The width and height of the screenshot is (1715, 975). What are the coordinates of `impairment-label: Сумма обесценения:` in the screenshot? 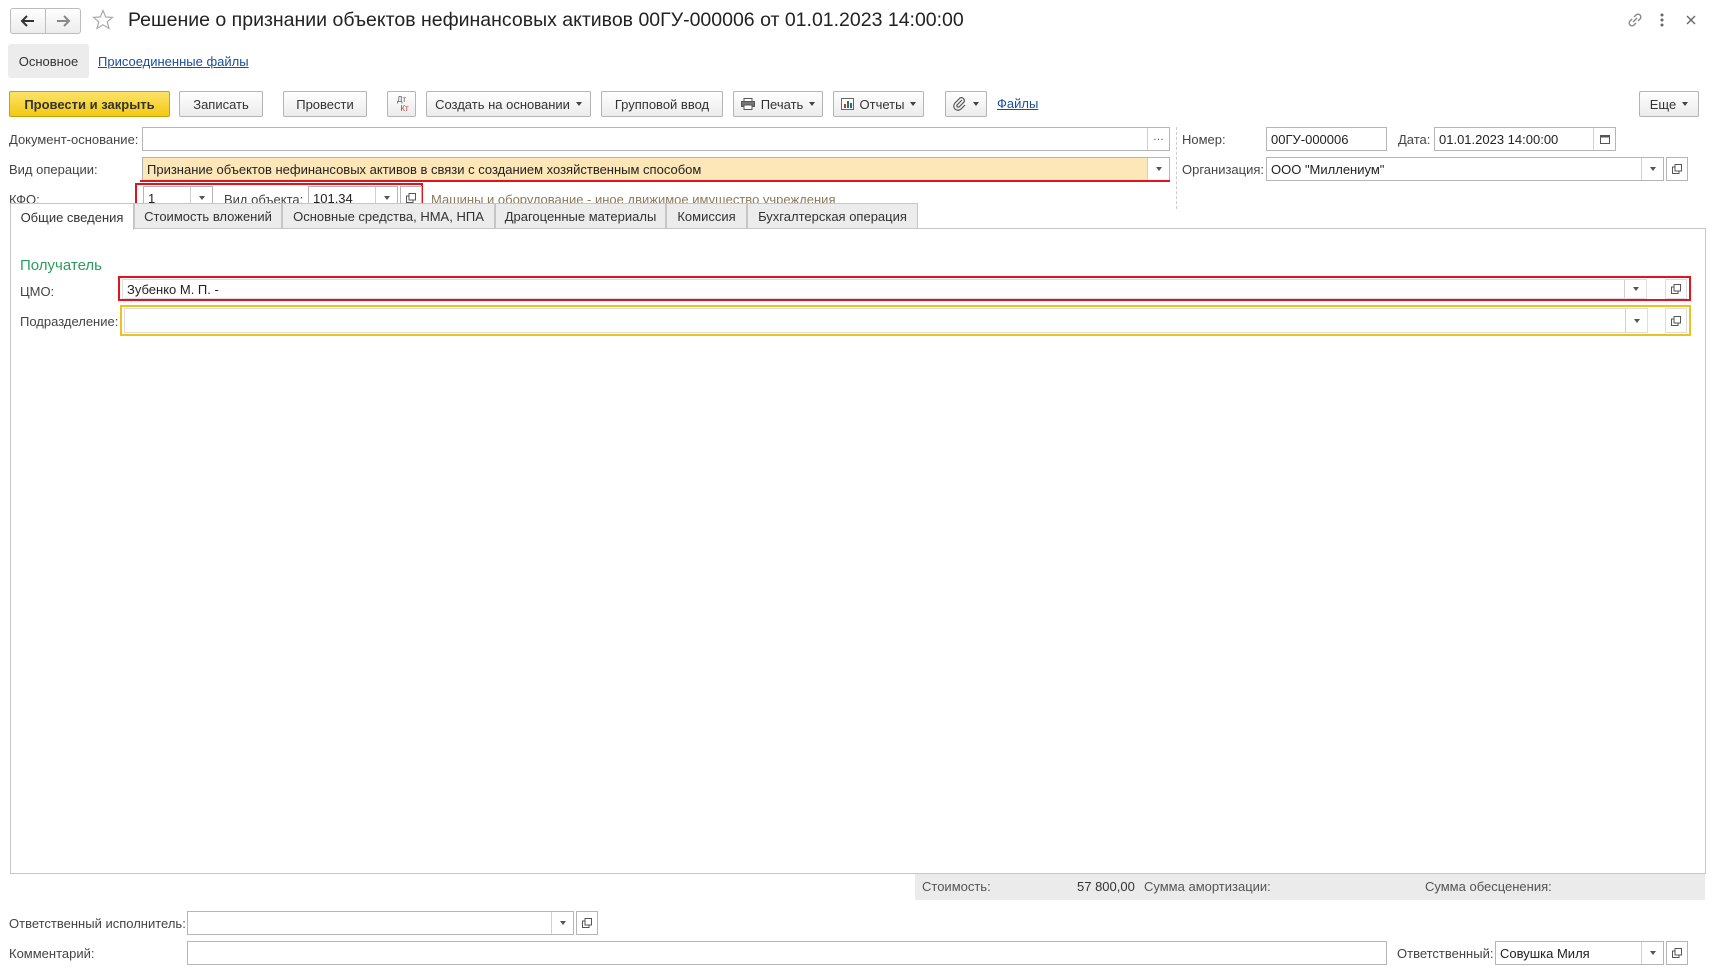 It's located at (1488, 886).